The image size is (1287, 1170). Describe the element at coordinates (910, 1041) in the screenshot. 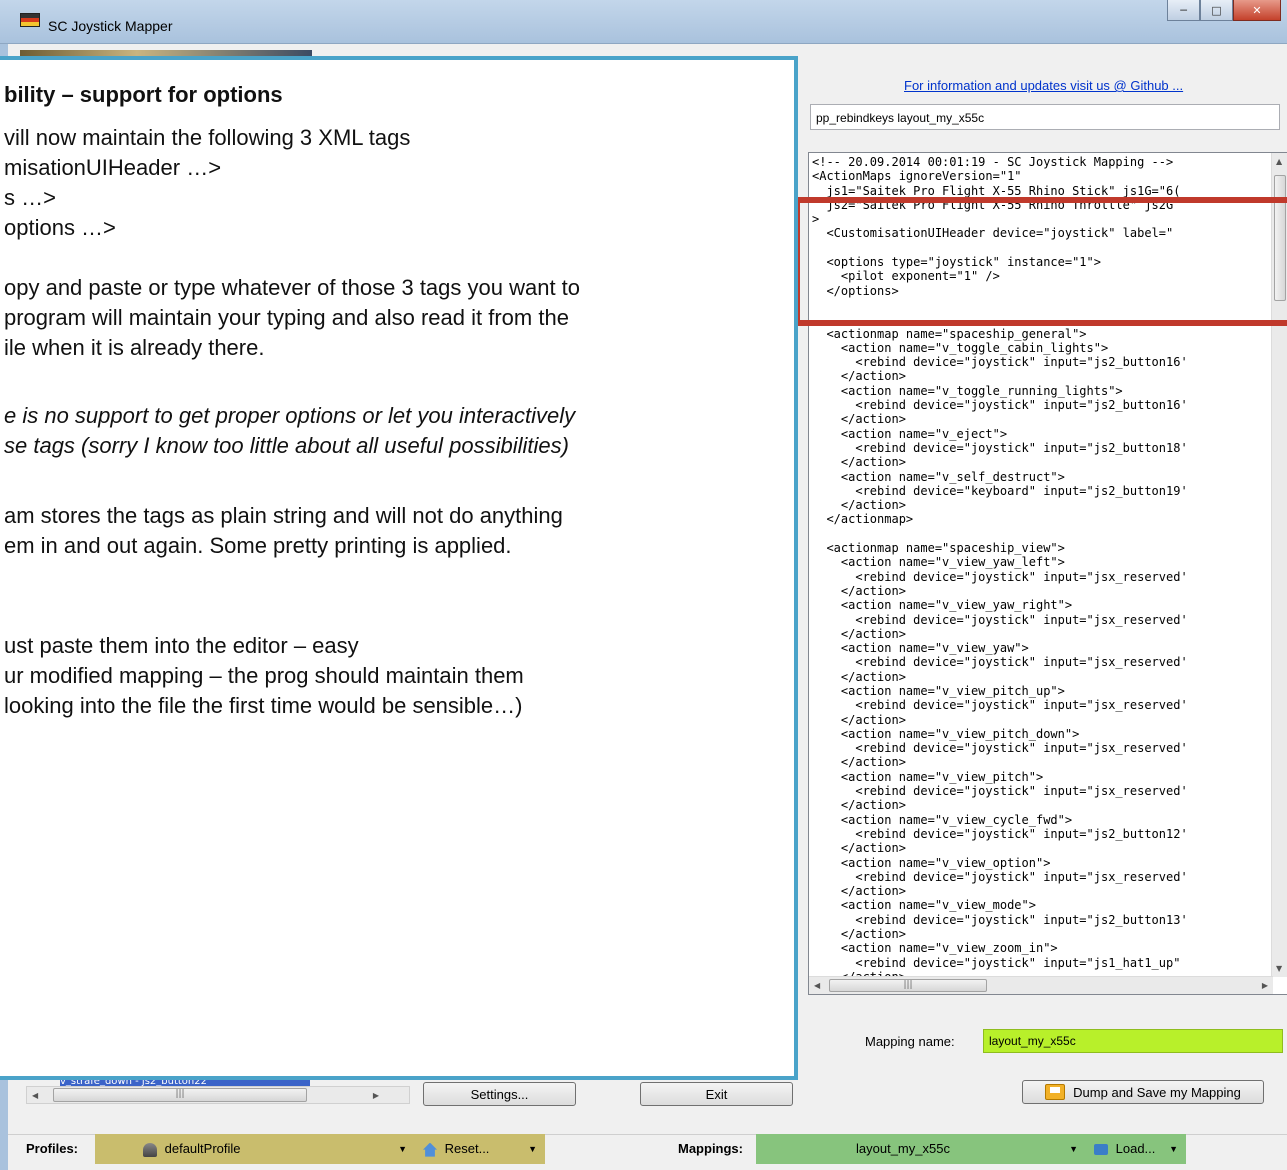

I see `mapping-name-label: Mapping name:` at that location.